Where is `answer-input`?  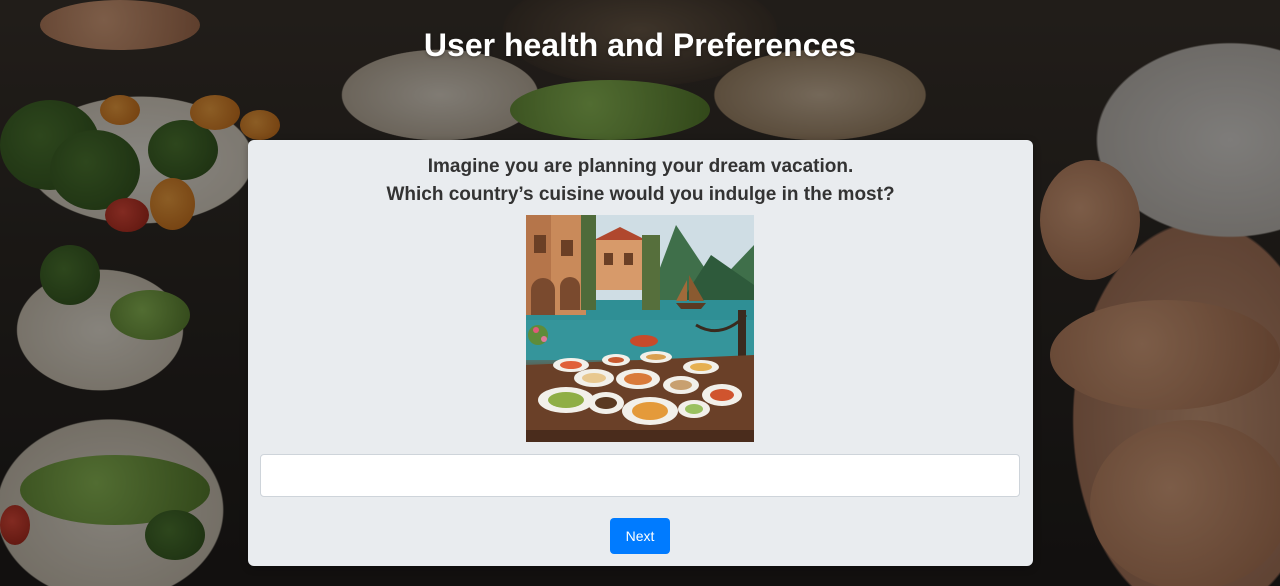 answer-input is located at coordinates (640, 475).